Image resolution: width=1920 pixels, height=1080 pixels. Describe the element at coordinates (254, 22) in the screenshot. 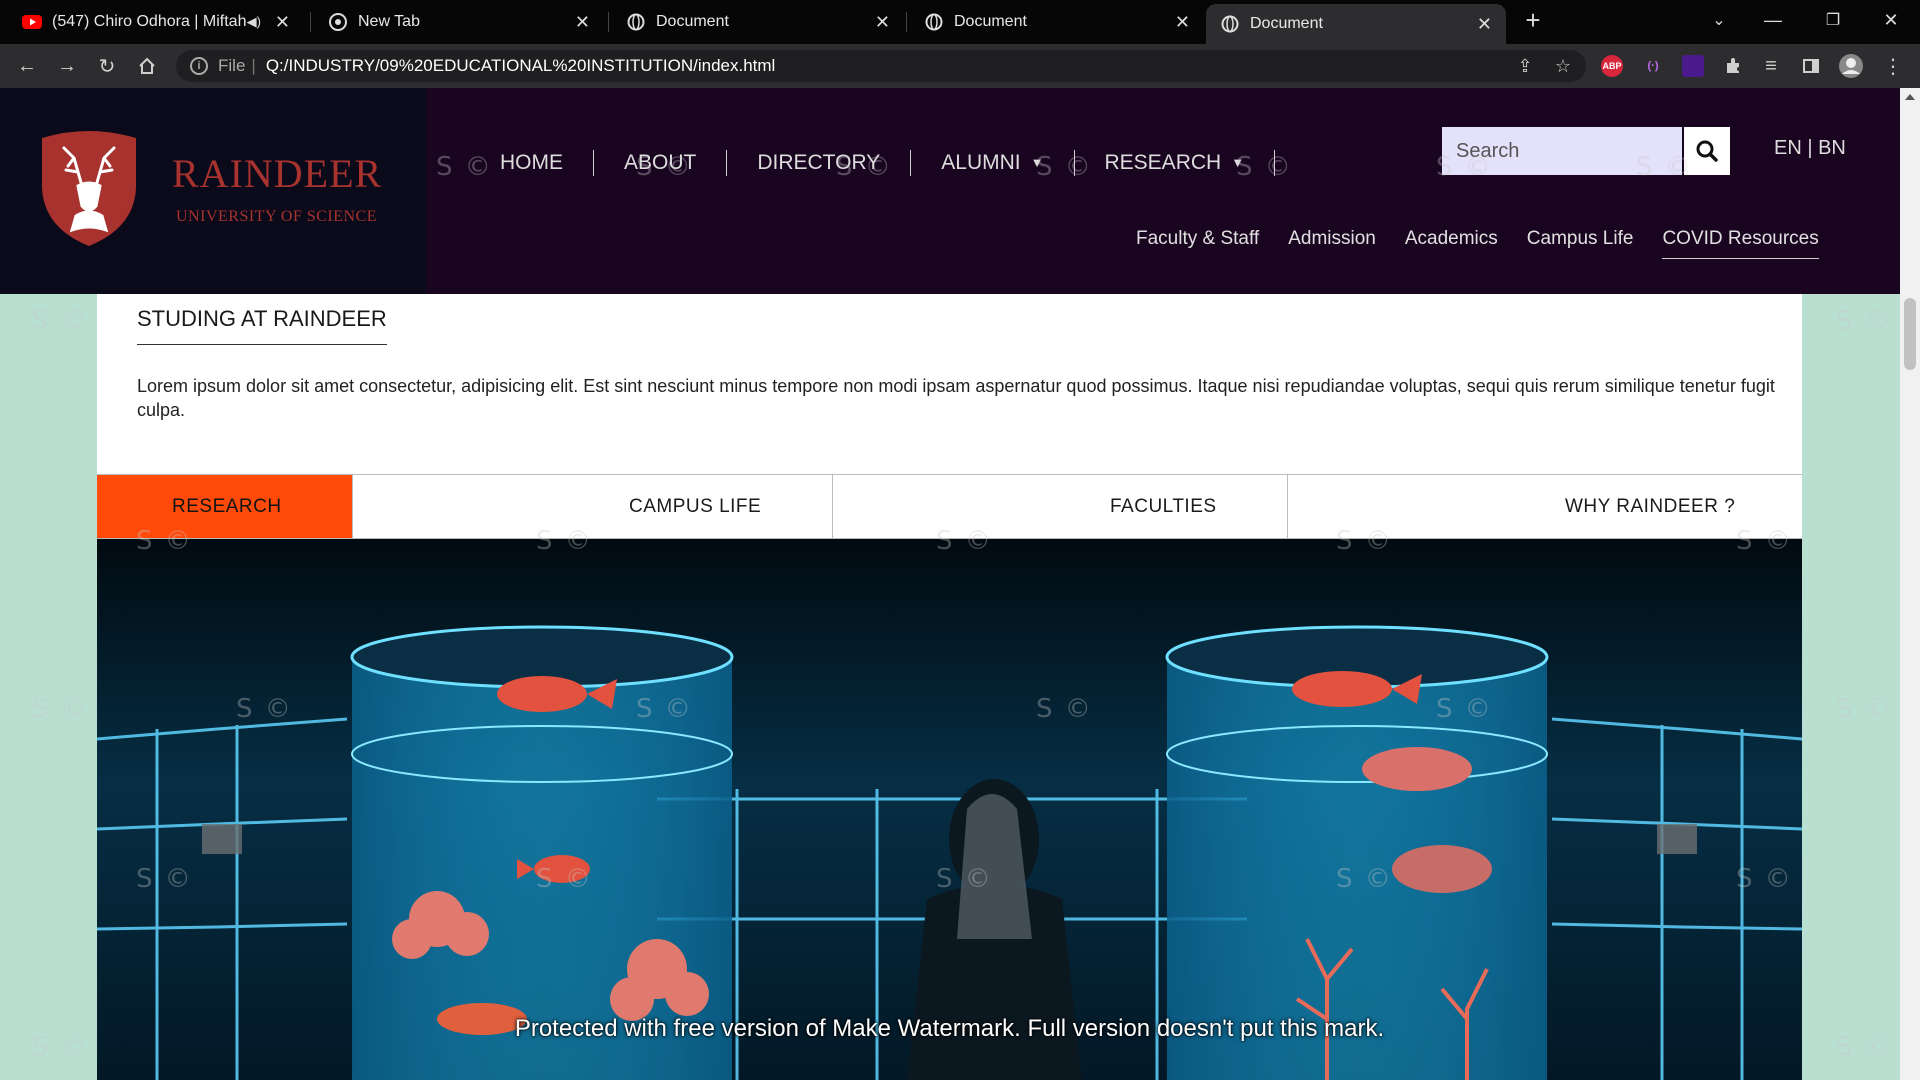

I see `speaker-icon: ◀)` at that location.